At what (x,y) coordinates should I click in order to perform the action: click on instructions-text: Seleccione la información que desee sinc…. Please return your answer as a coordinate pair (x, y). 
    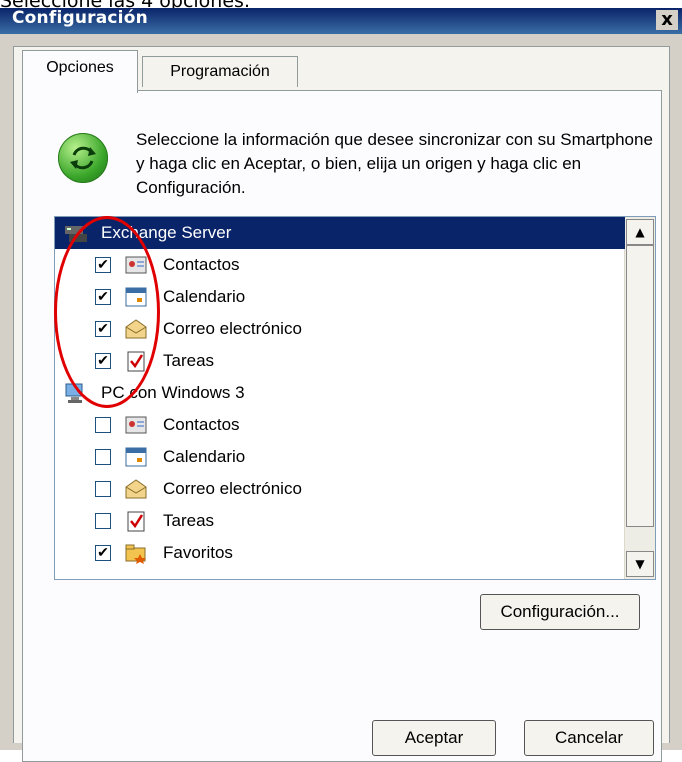
    Looking at the image, I should click on (394, 163).